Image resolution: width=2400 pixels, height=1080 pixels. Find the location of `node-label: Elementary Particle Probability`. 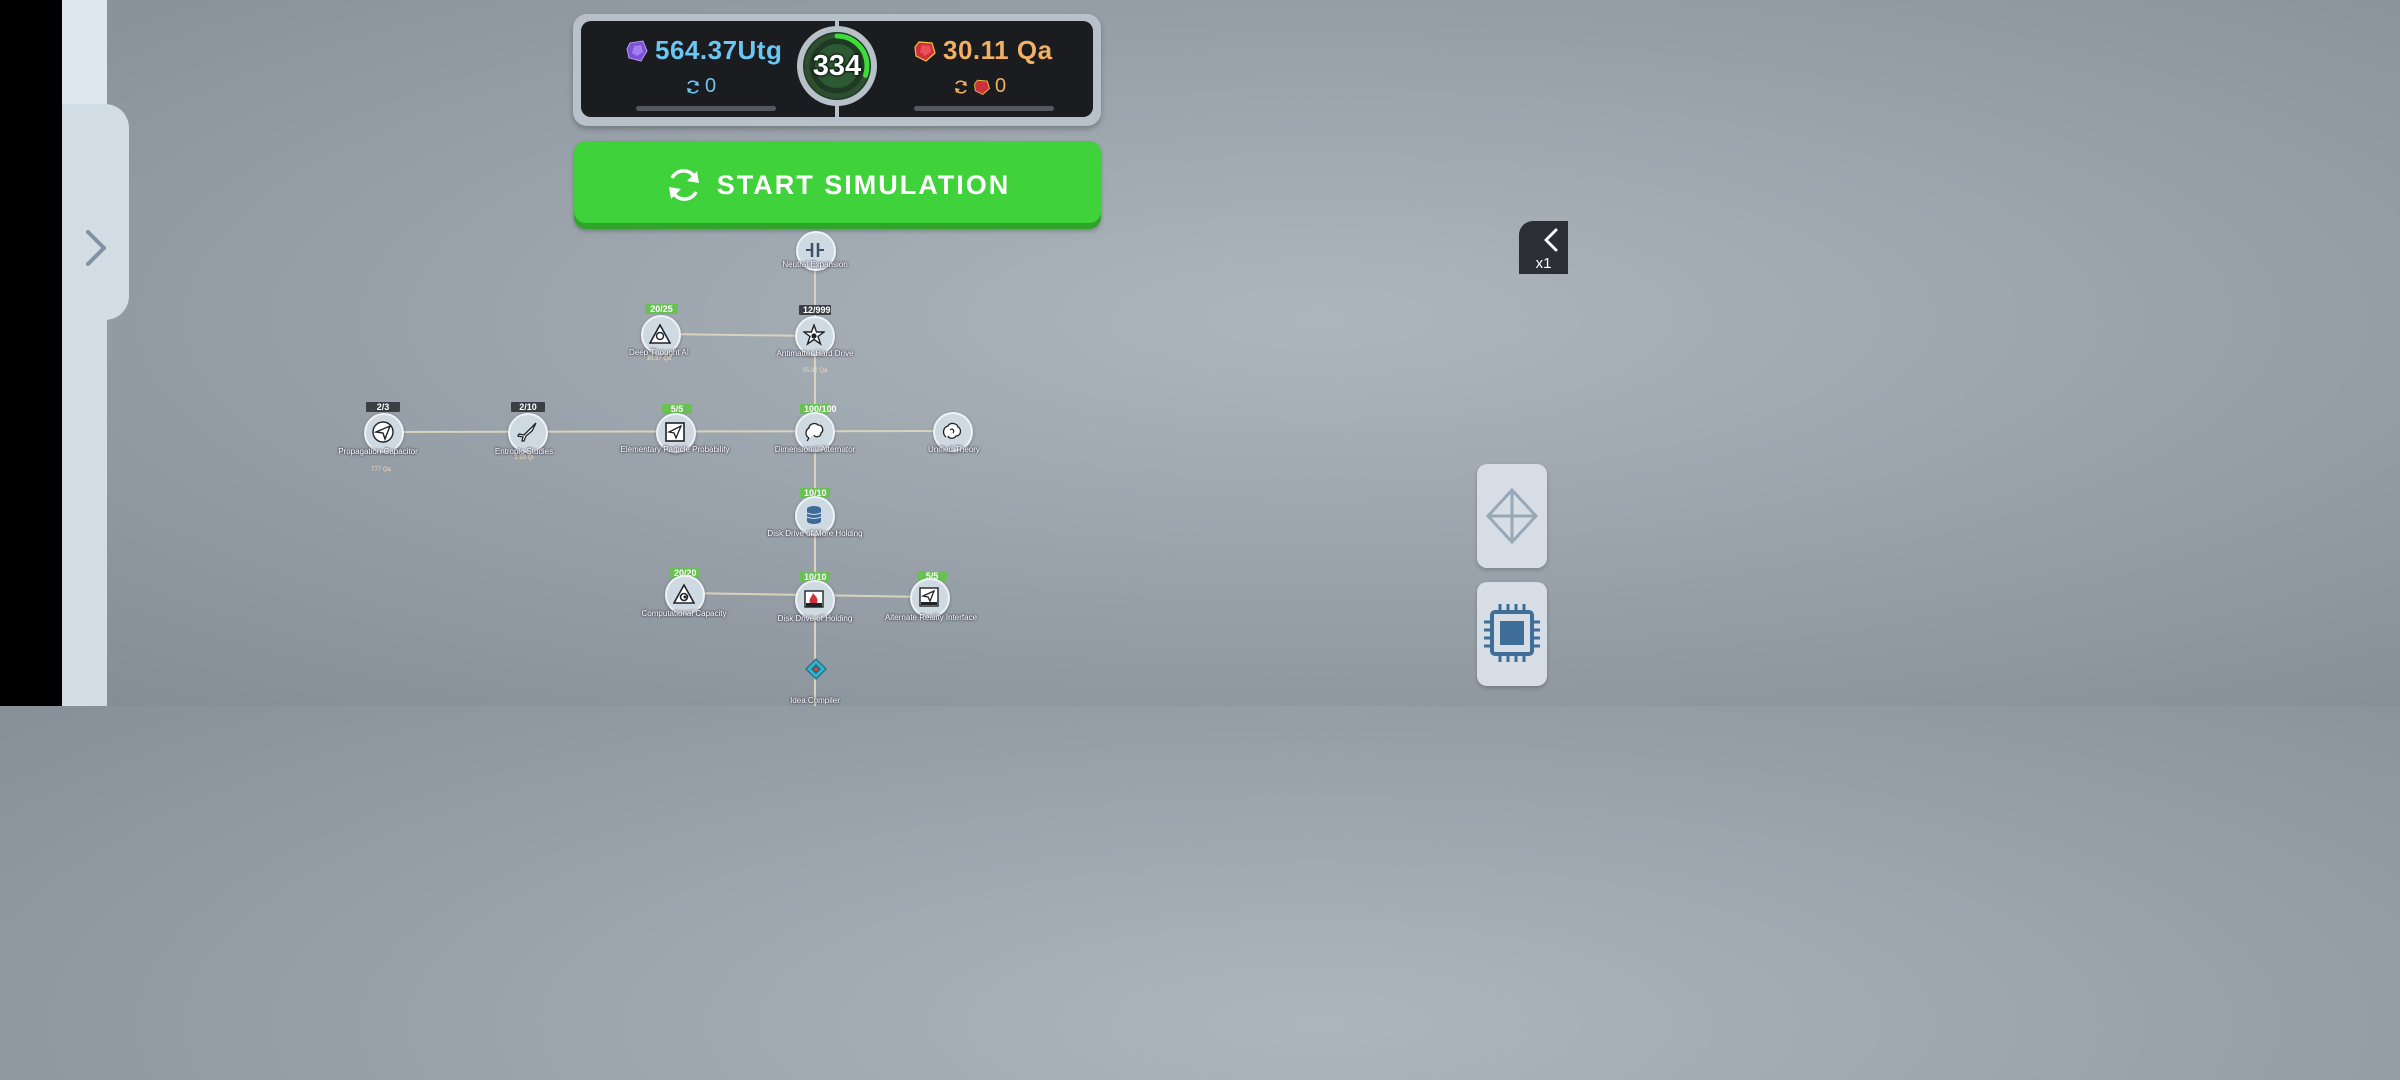

node-label: Elementary Particle Probability is located at coordinates (675, 449).